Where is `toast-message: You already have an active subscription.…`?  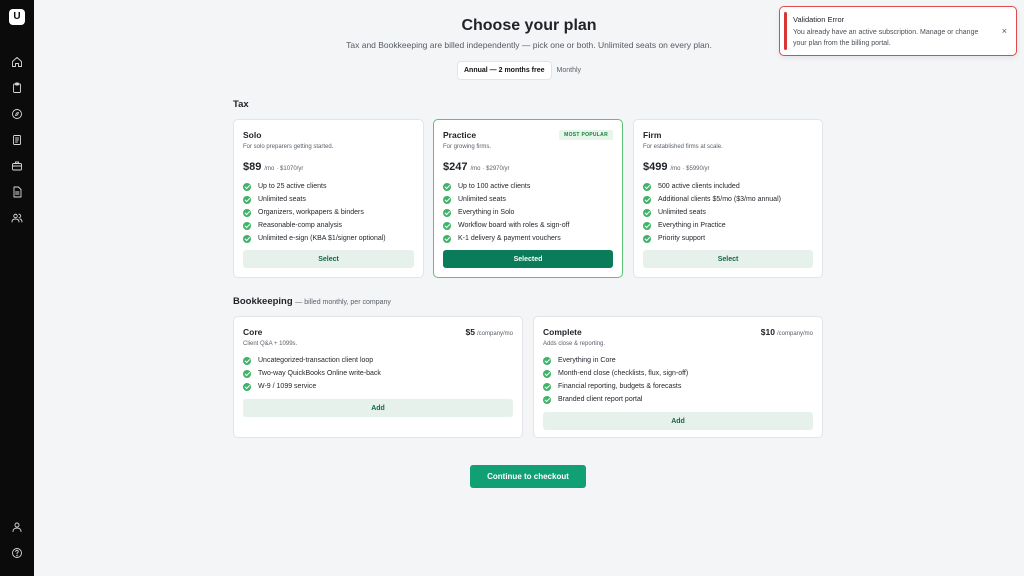 toast-message: You already have an active subscription.… is located at coordinates (886, 38).